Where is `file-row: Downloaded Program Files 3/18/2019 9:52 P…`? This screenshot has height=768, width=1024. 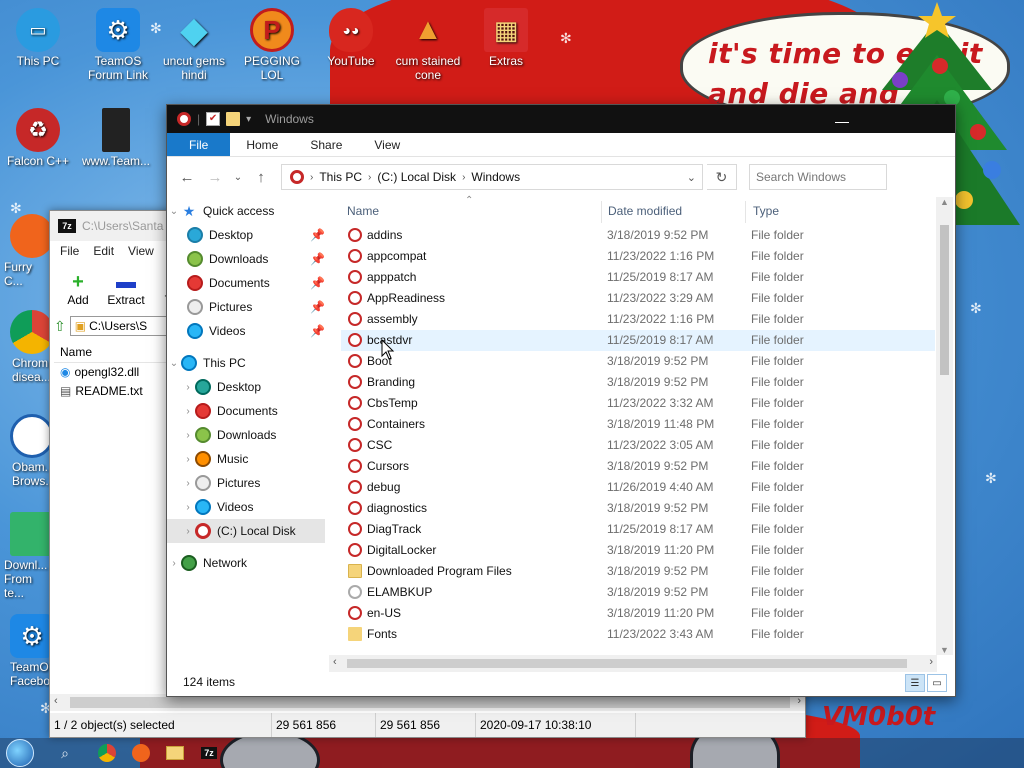
file-row: Downloaded Program Files 3/18/2019 9:52 P… is located at coordinates (638, 571).